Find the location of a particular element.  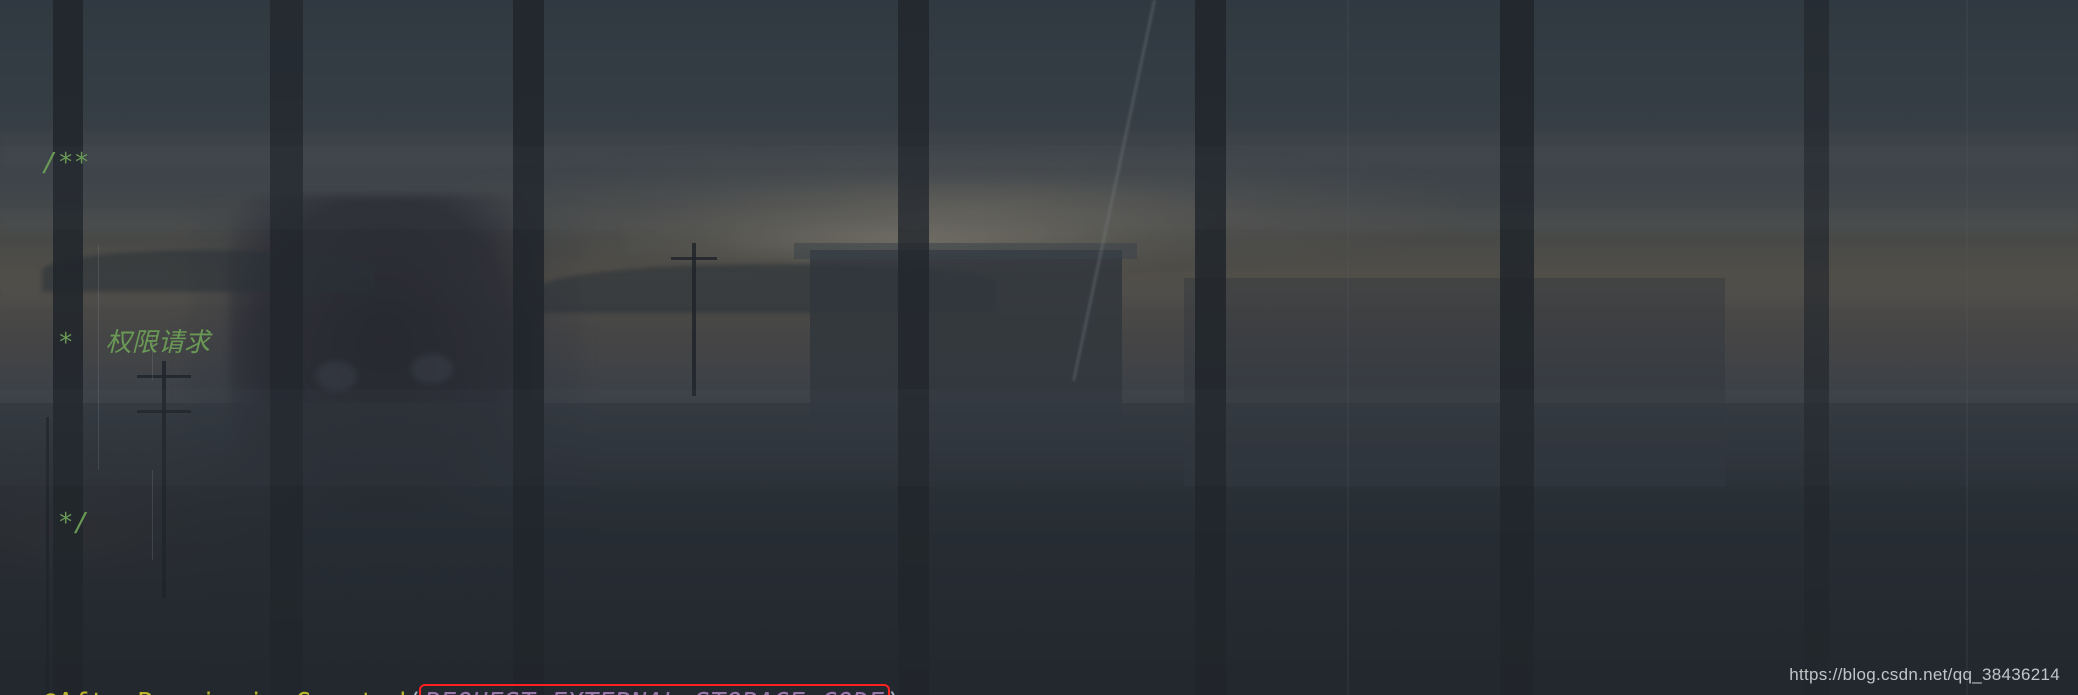

block-comment-open: /** is located at coordinates (66, 163).